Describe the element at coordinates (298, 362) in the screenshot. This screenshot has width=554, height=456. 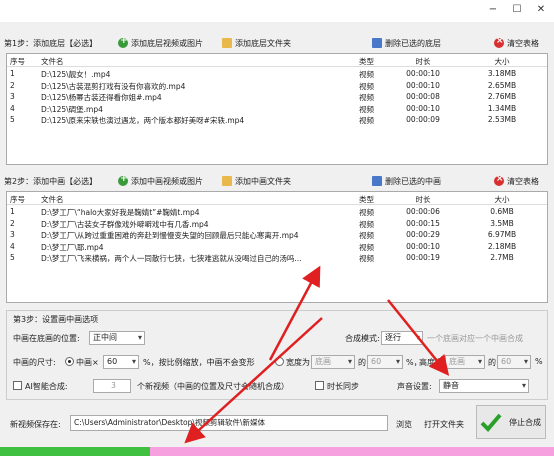
I see `width-label: 宽度为` at that location.